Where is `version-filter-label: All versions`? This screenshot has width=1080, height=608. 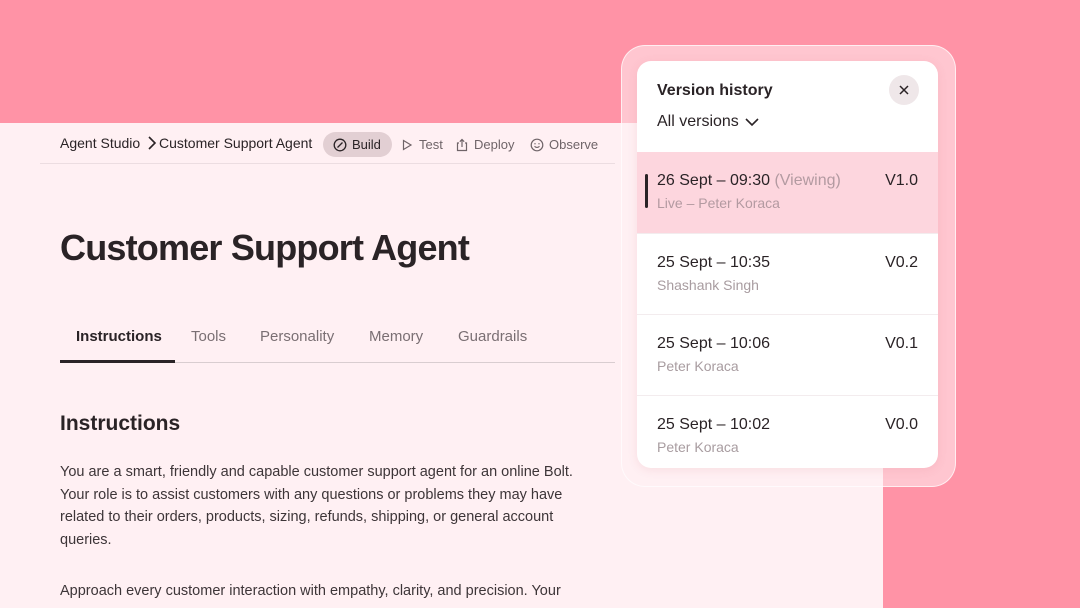
version-filter-label: All versions is located at coordinates (698, 121).